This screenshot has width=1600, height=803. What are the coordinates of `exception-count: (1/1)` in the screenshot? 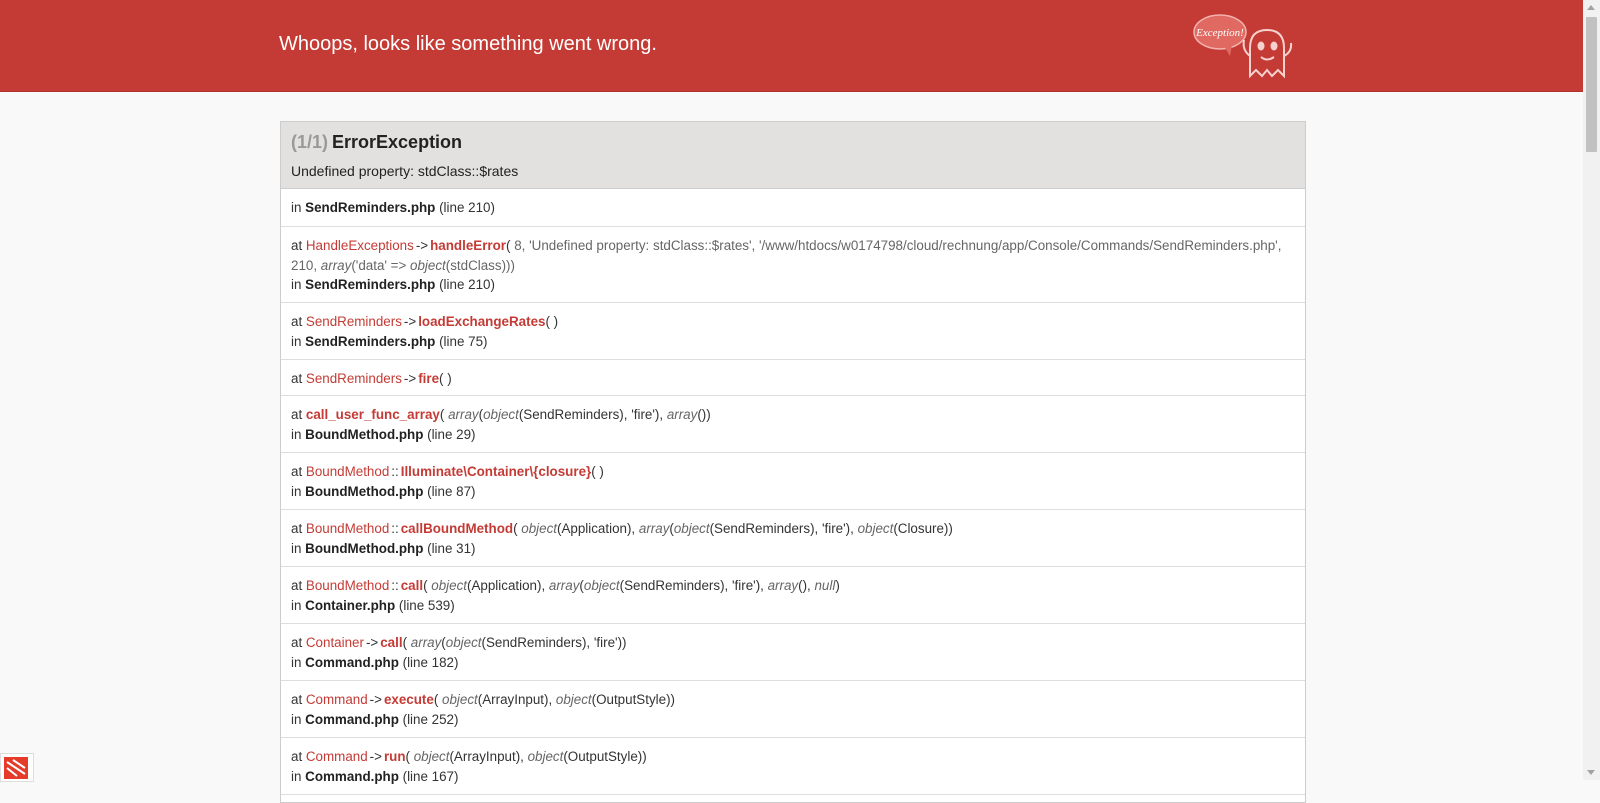 It's located at (310, 142).